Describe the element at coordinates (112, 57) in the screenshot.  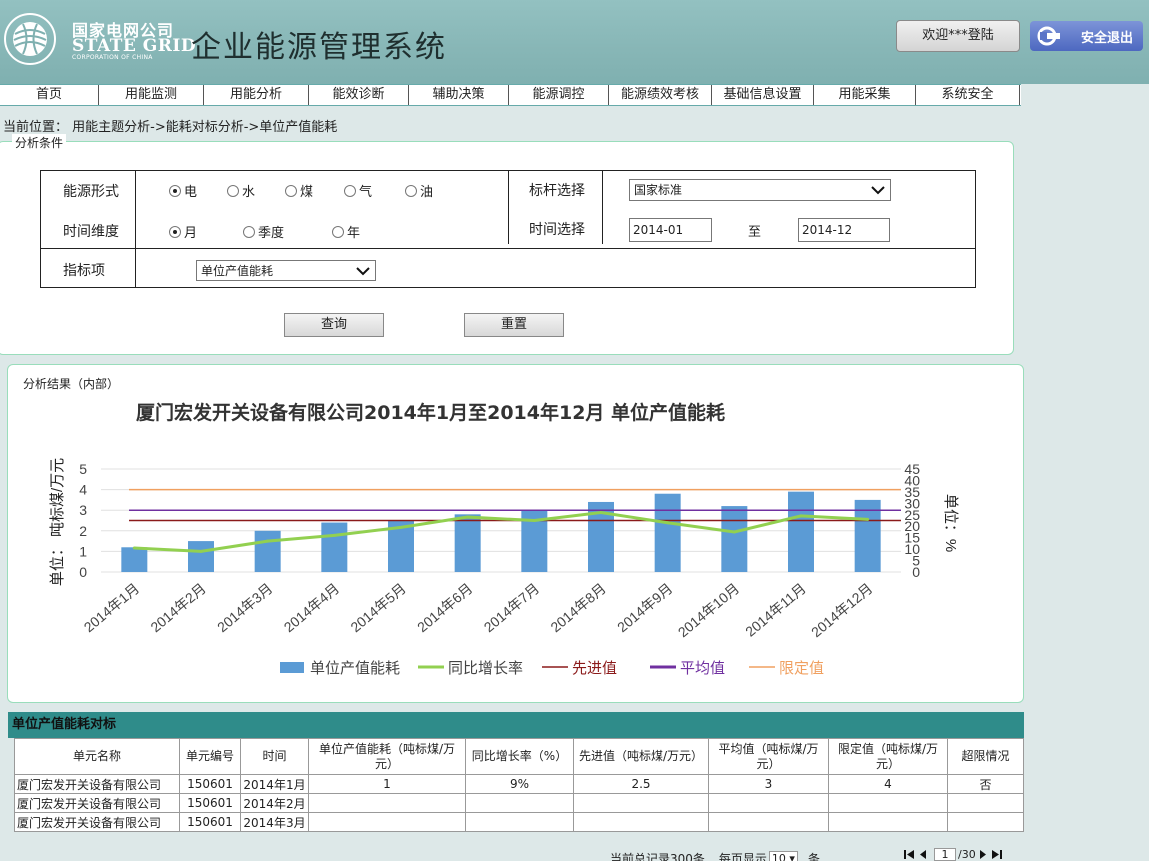
I see `brand-subtitle: CORPORATION OF CHINA` at that location.